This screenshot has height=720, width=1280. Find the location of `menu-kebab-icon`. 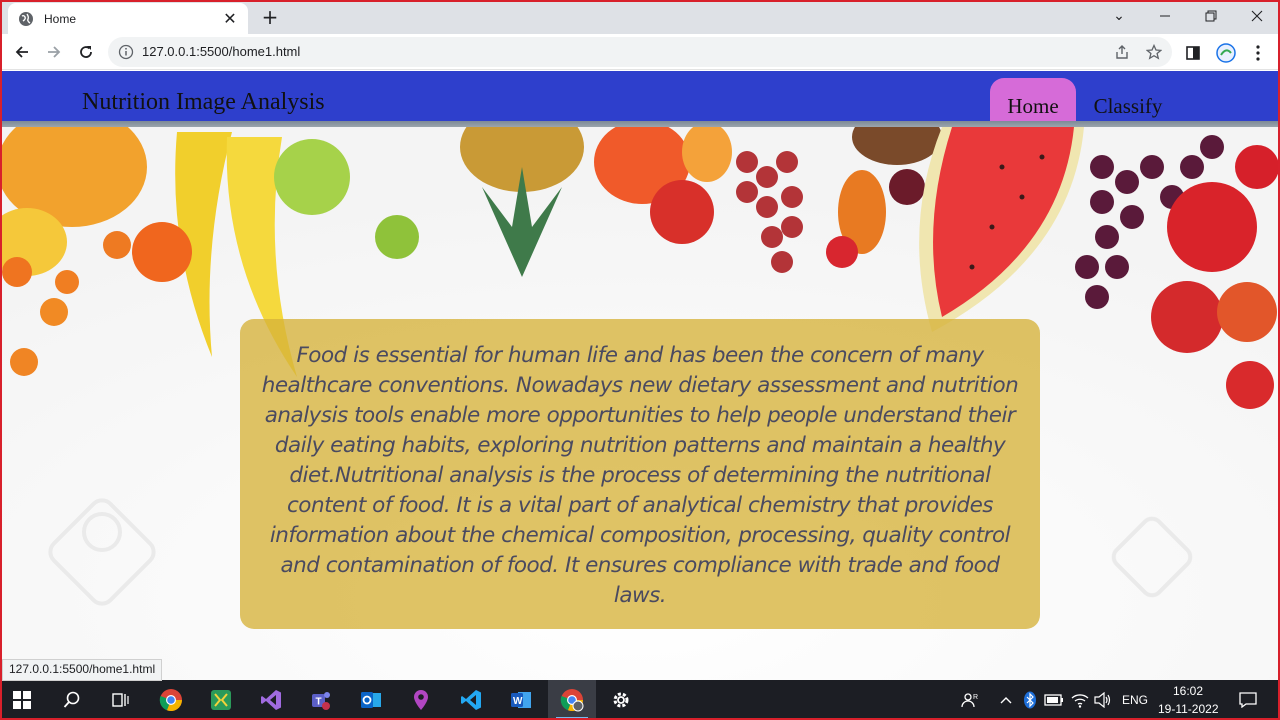

menu-kebab-icon is located at coordinates (1258, 53).